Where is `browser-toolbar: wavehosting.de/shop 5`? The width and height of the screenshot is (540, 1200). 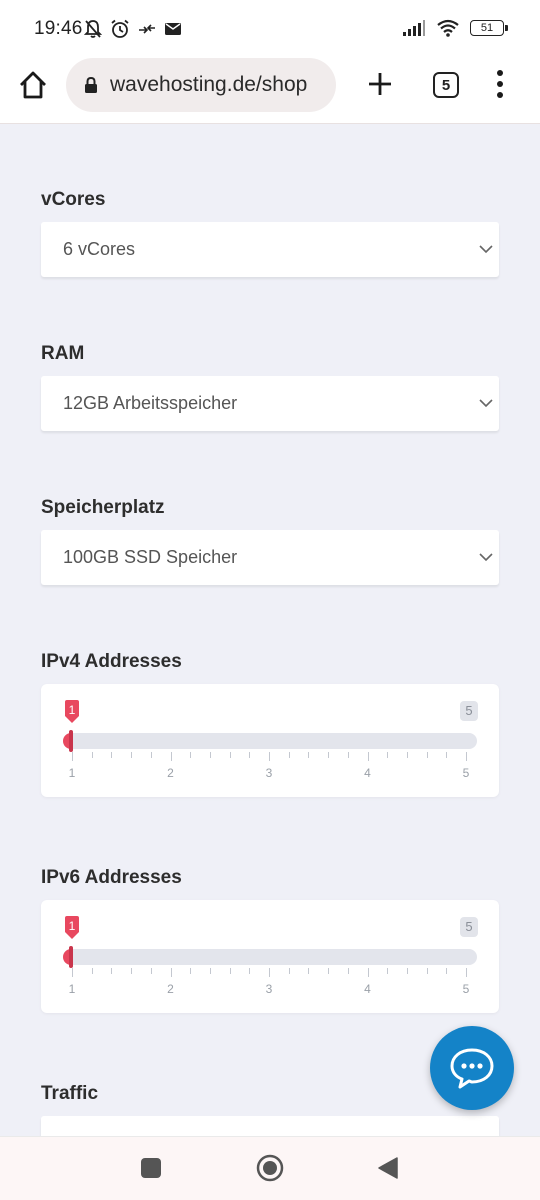
browser-toolbar: wavehosting.de/shop 5 is located at coordinates (270, 91).